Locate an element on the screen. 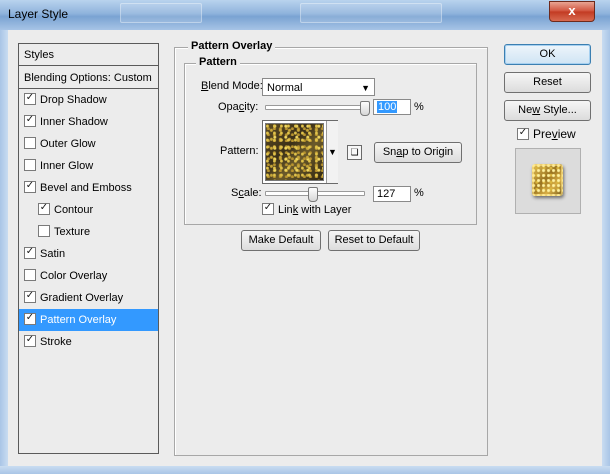 This screenshot has height=474, width=610. new-style-text: Ne is located at coordinates (525, 110).